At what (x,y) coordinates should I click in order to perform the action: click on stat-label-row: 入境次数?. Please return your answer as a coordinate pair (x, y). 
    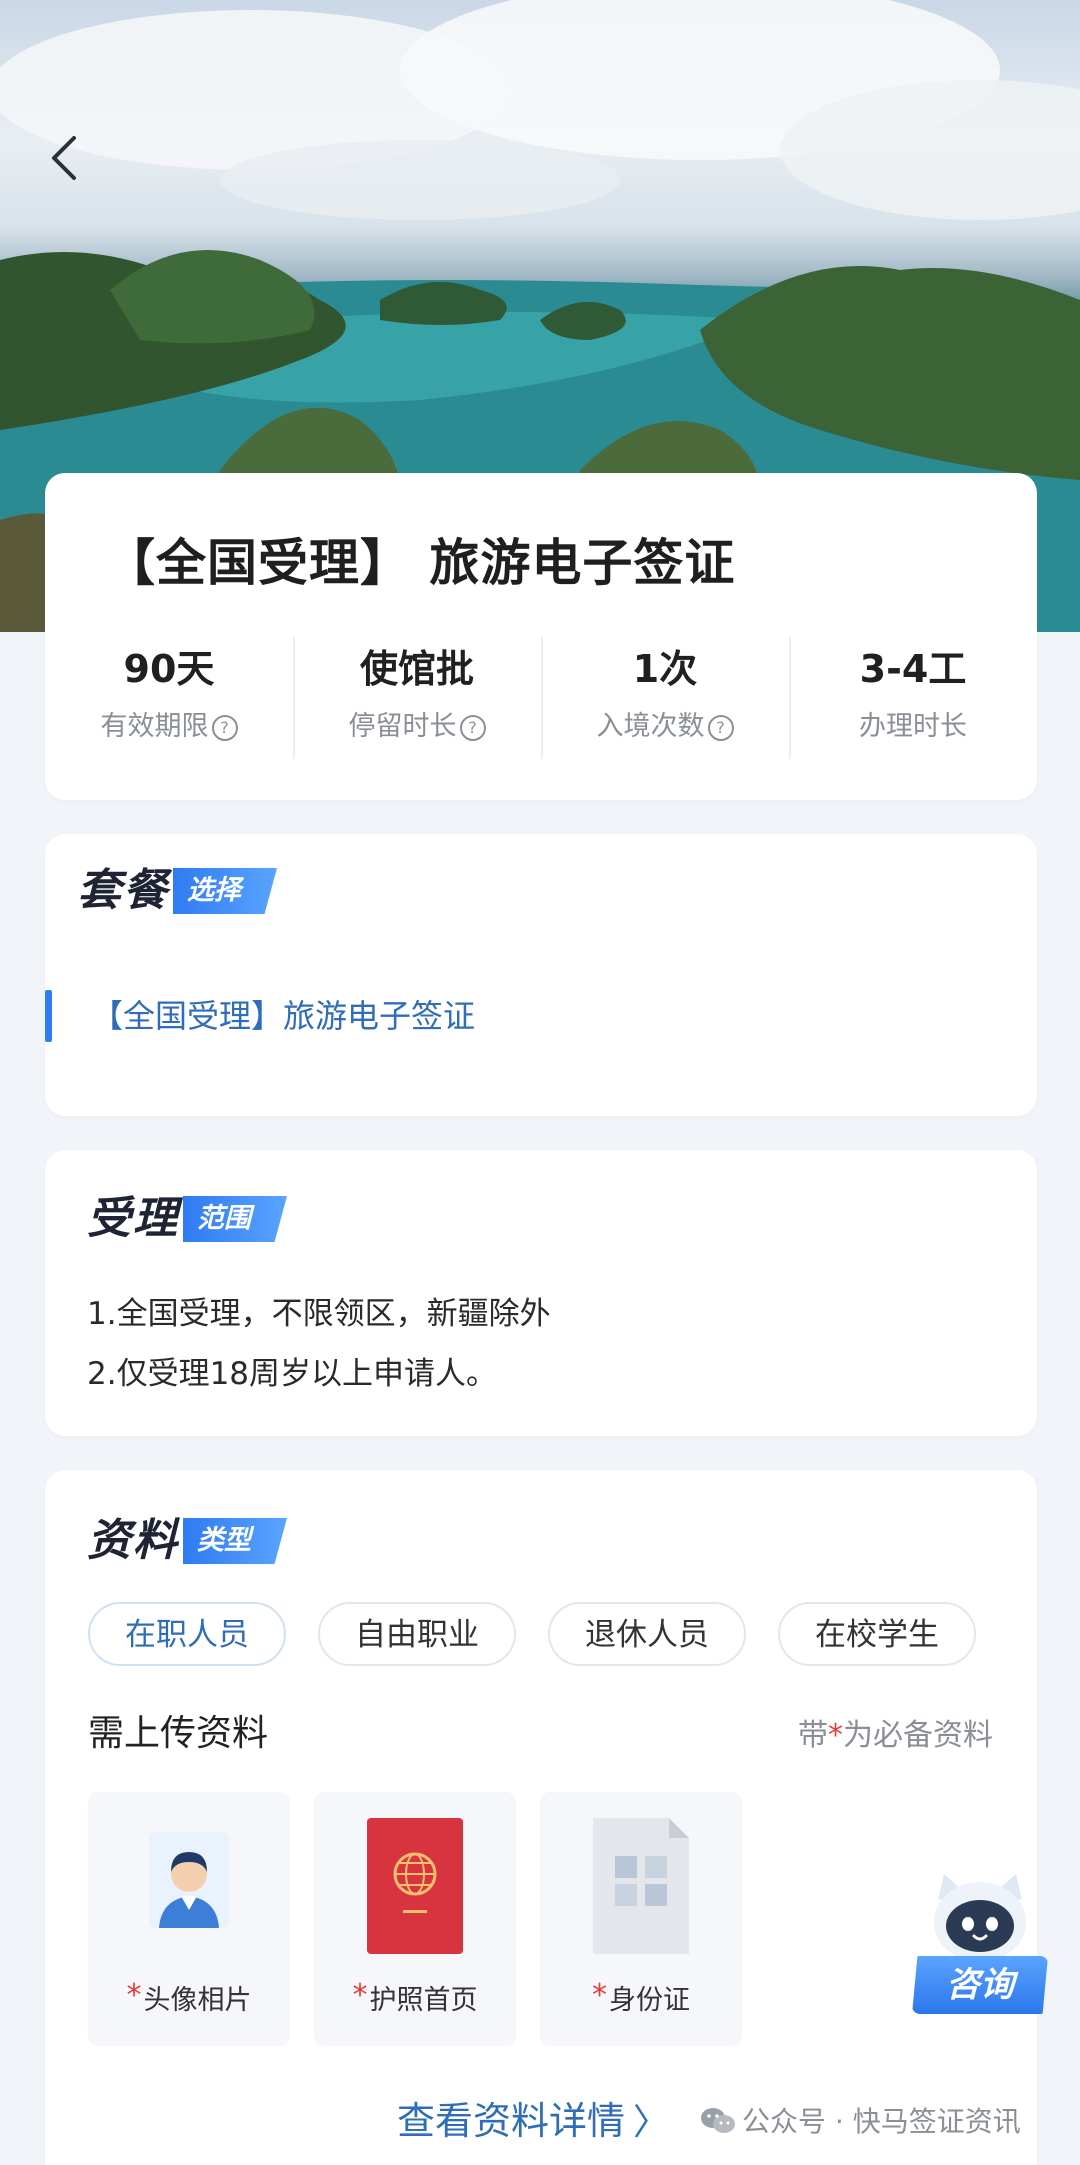
    Looking at the image, I should click on (665, 727).